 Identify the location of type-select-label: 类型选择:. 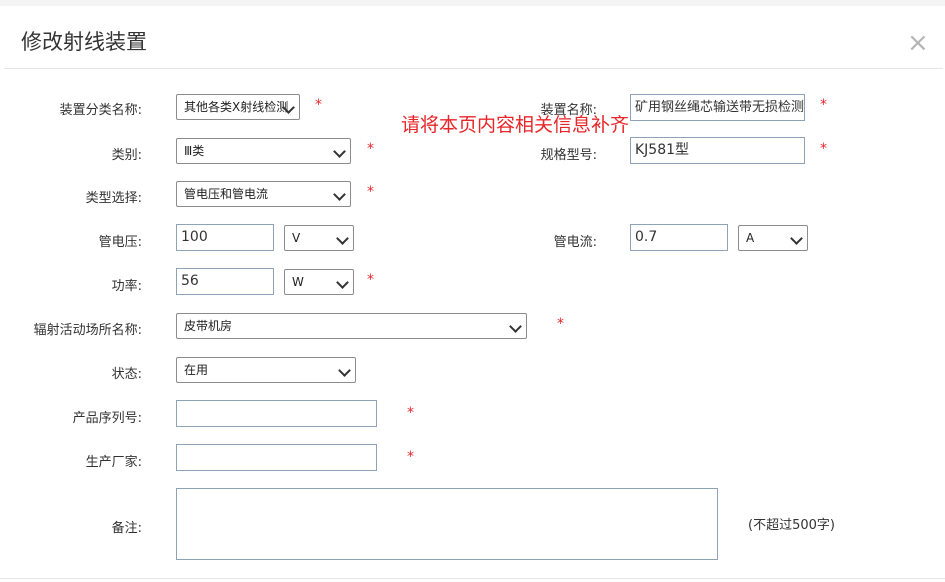
(113, 198).